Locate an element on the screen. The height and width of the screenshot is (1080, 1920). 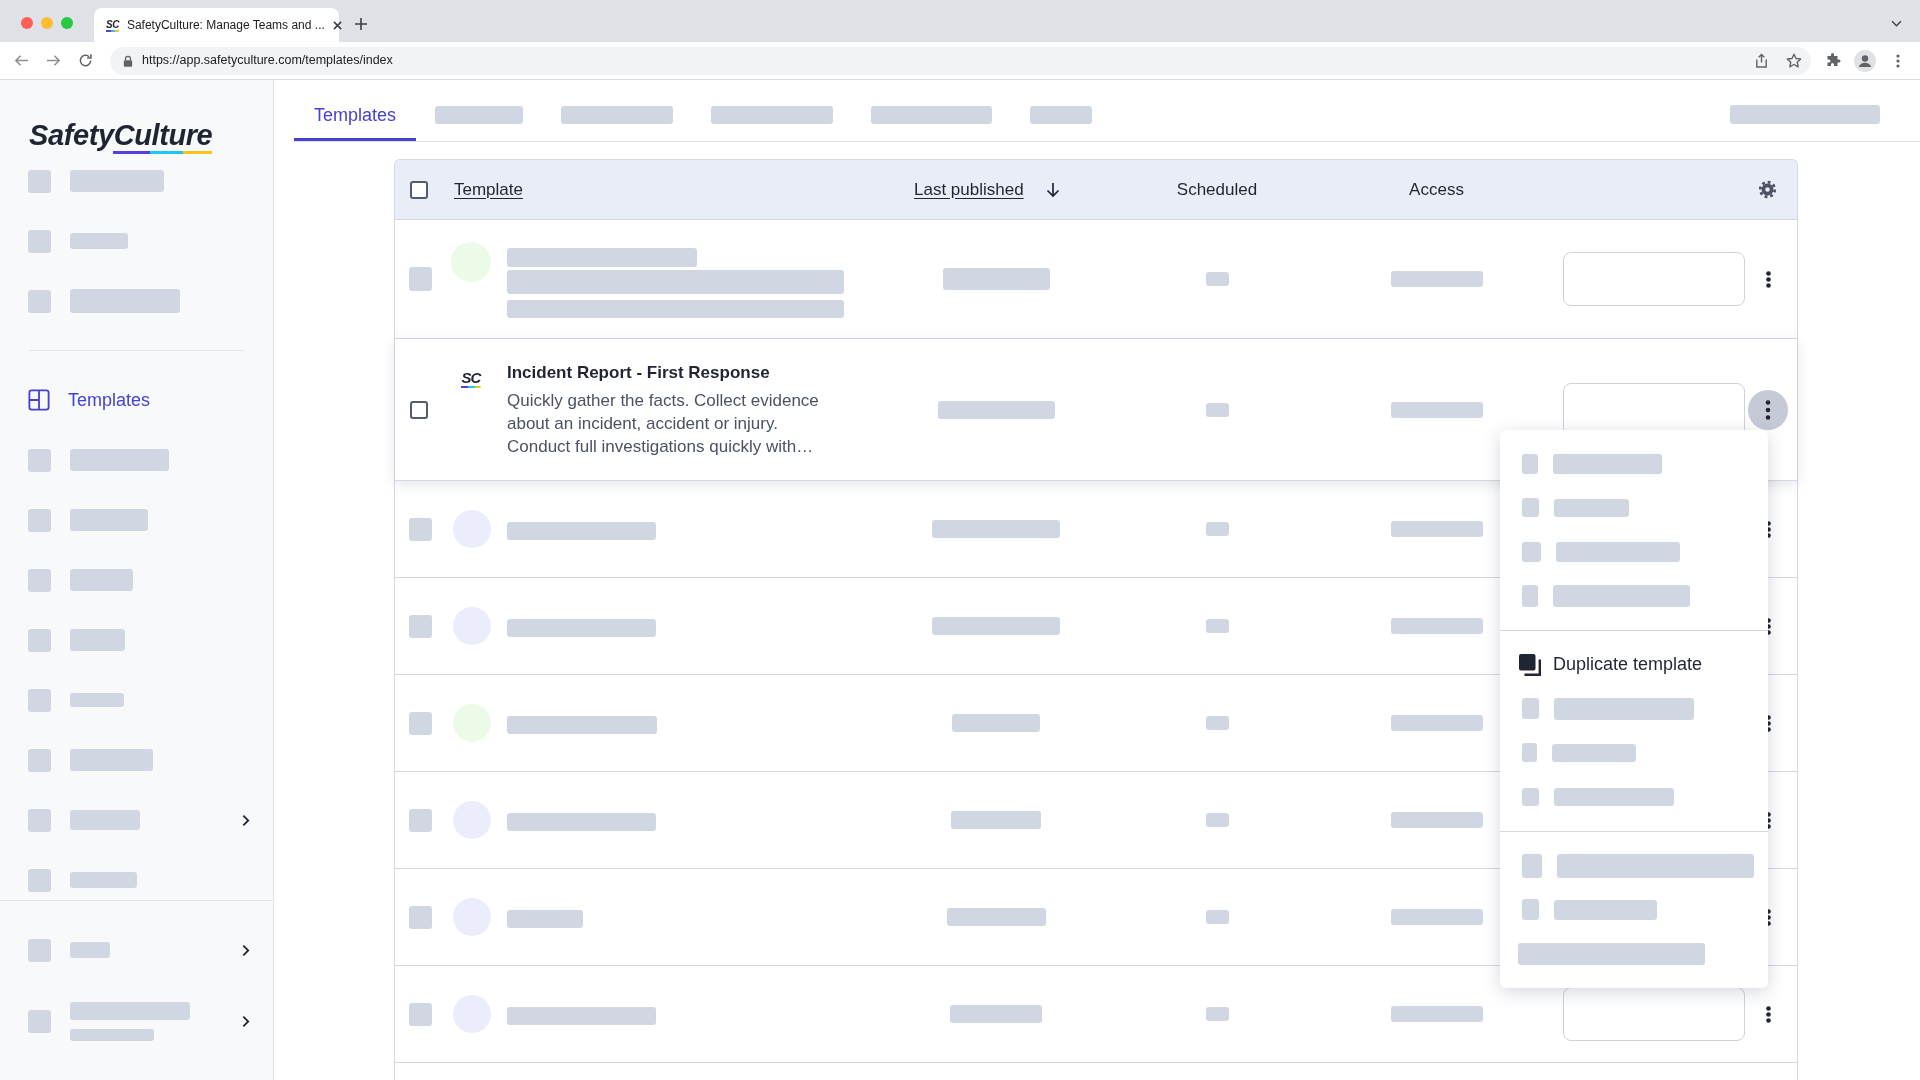
column-header: Last published is located at coordinates (969, 189).